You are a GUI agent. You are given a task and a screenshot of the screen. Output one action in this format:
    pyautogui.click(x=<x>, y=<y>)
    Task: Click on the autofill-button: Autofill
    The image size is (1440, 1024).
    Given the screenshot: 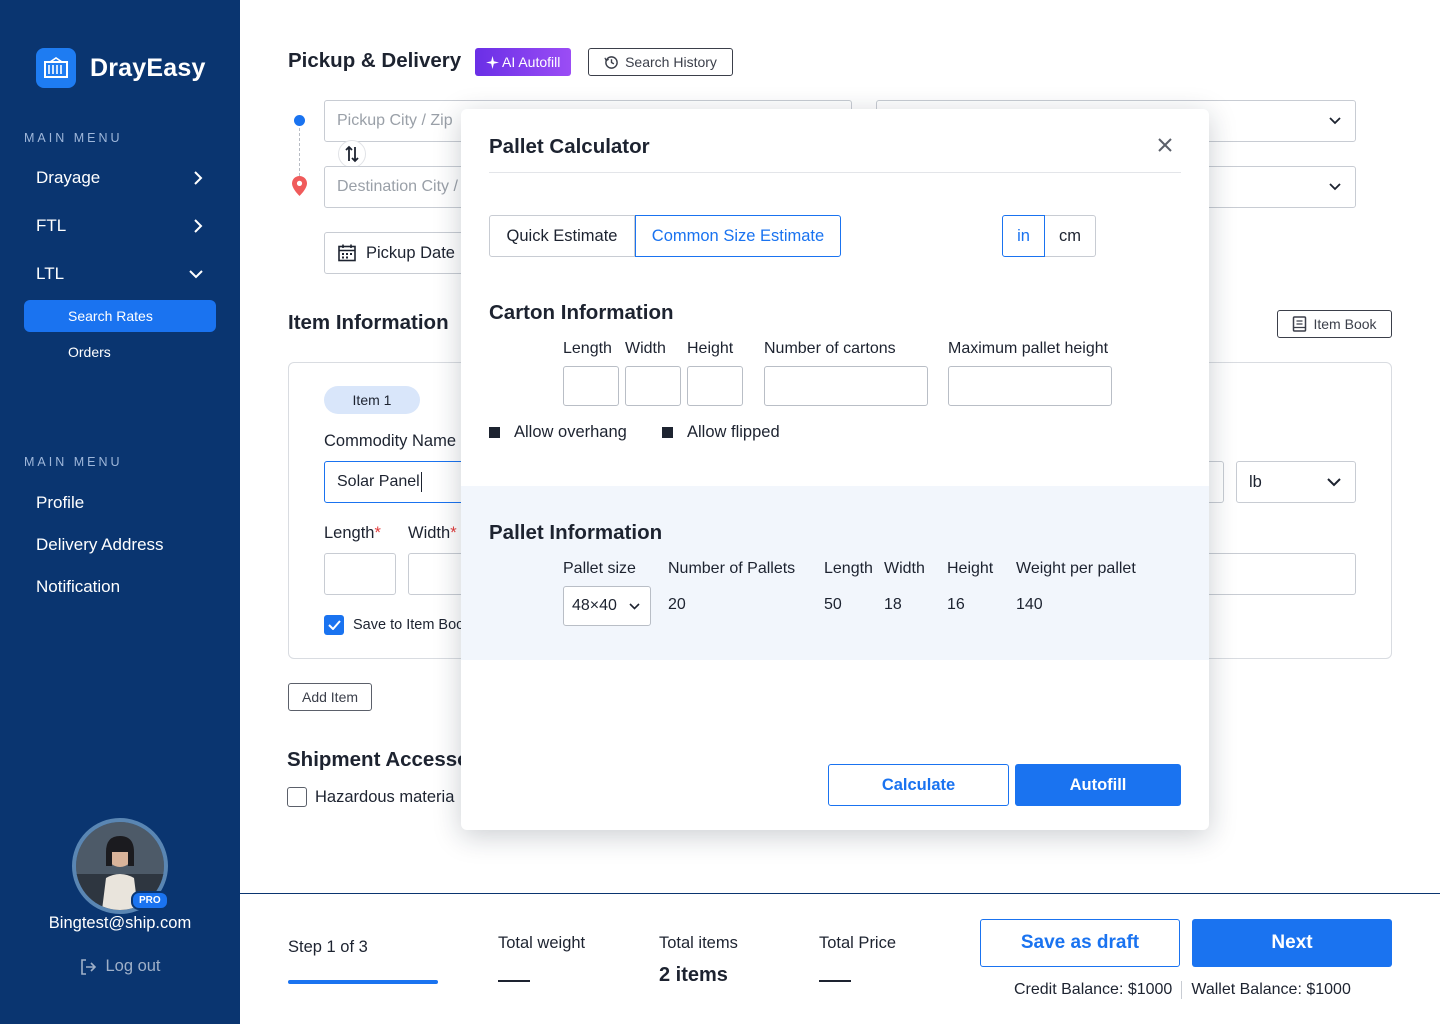 What is the action you would take?
    pyautogui.click(x=1098, y=785)
    